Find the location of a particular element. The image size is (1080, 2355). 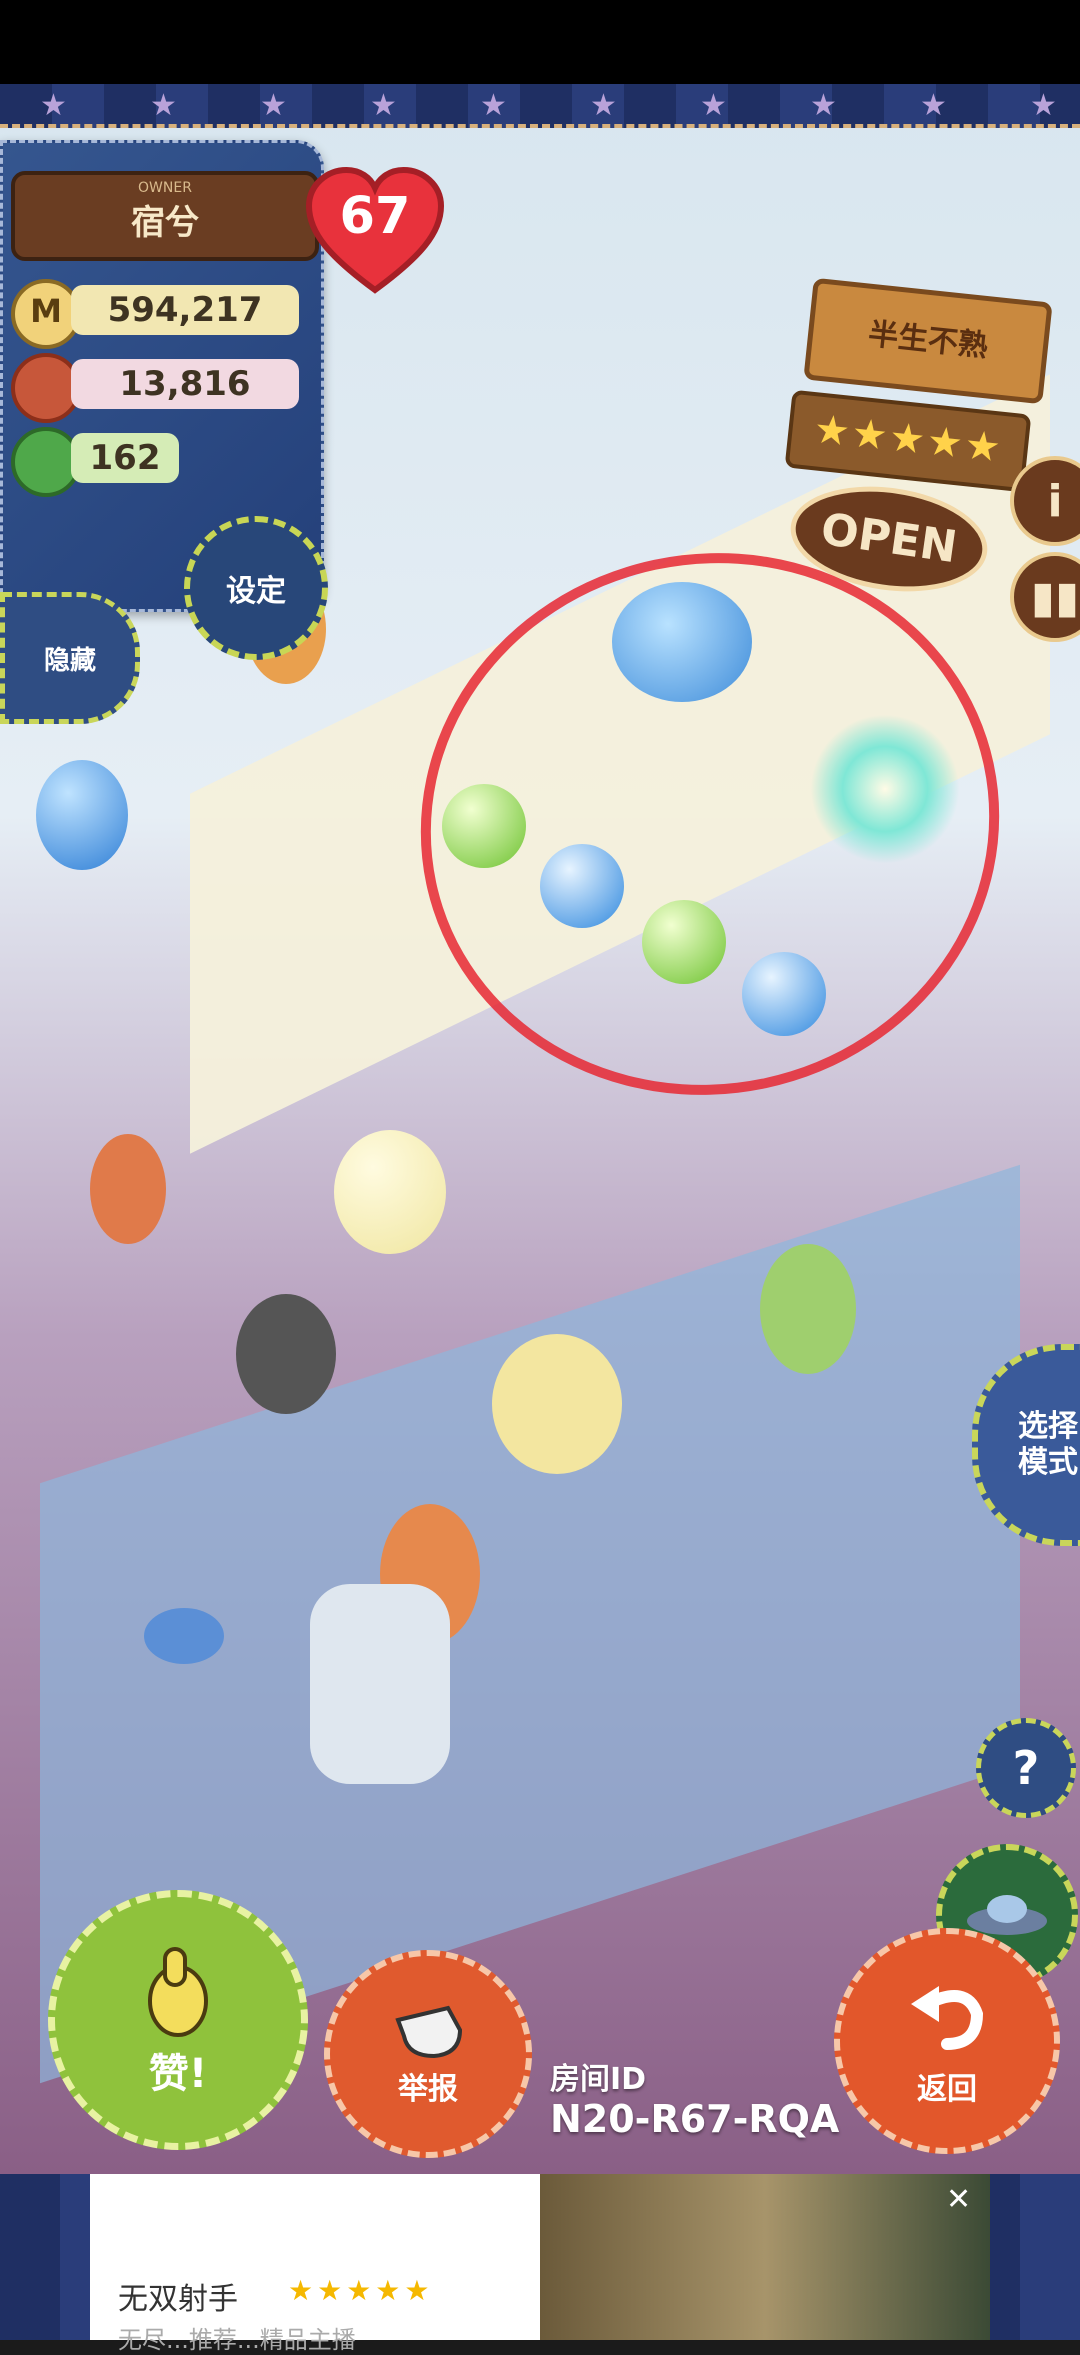

report-button: 举报 is located at coordinates (428, 2054).